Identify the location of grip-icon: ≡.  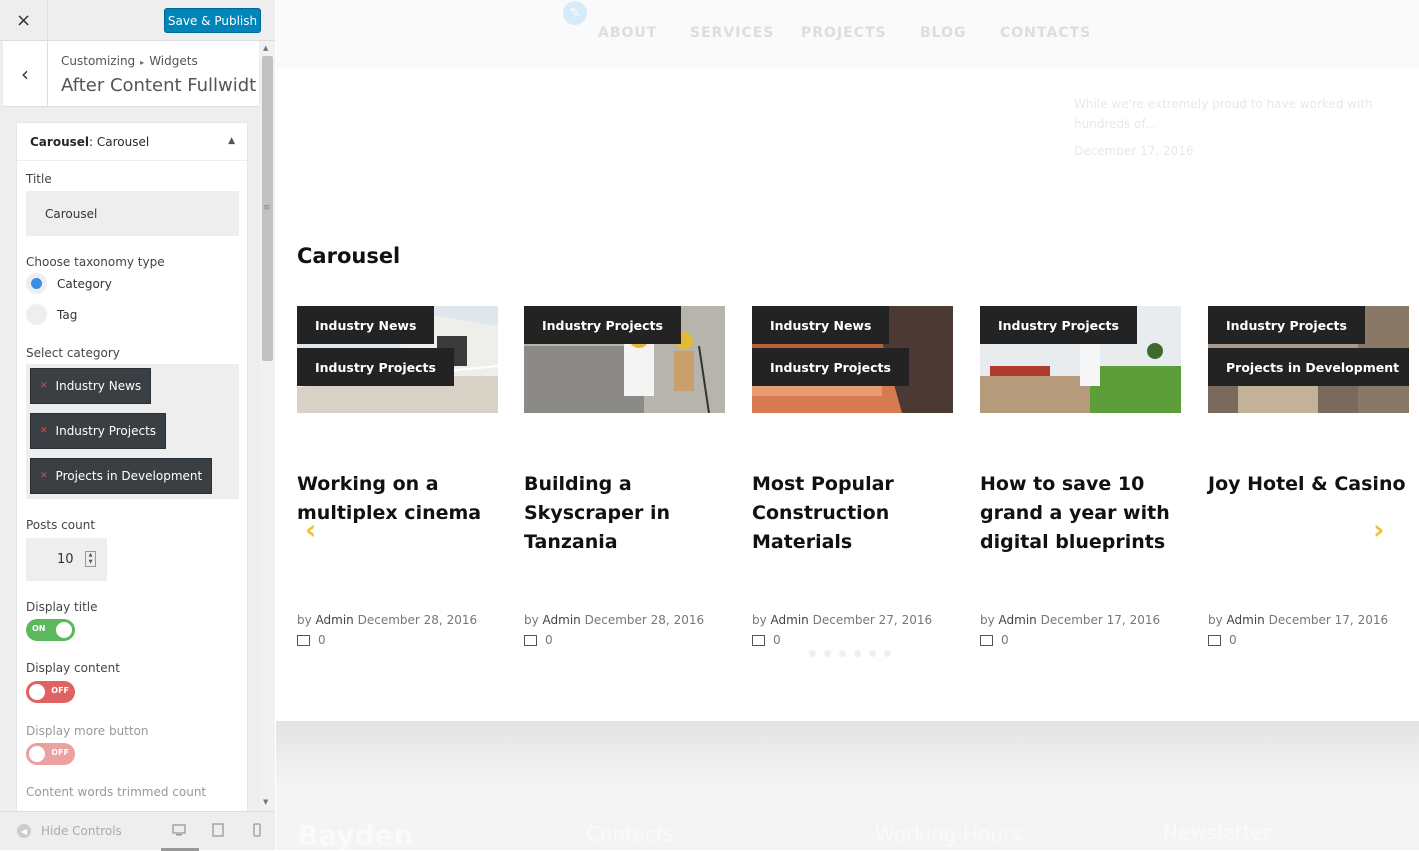
(267, 208).